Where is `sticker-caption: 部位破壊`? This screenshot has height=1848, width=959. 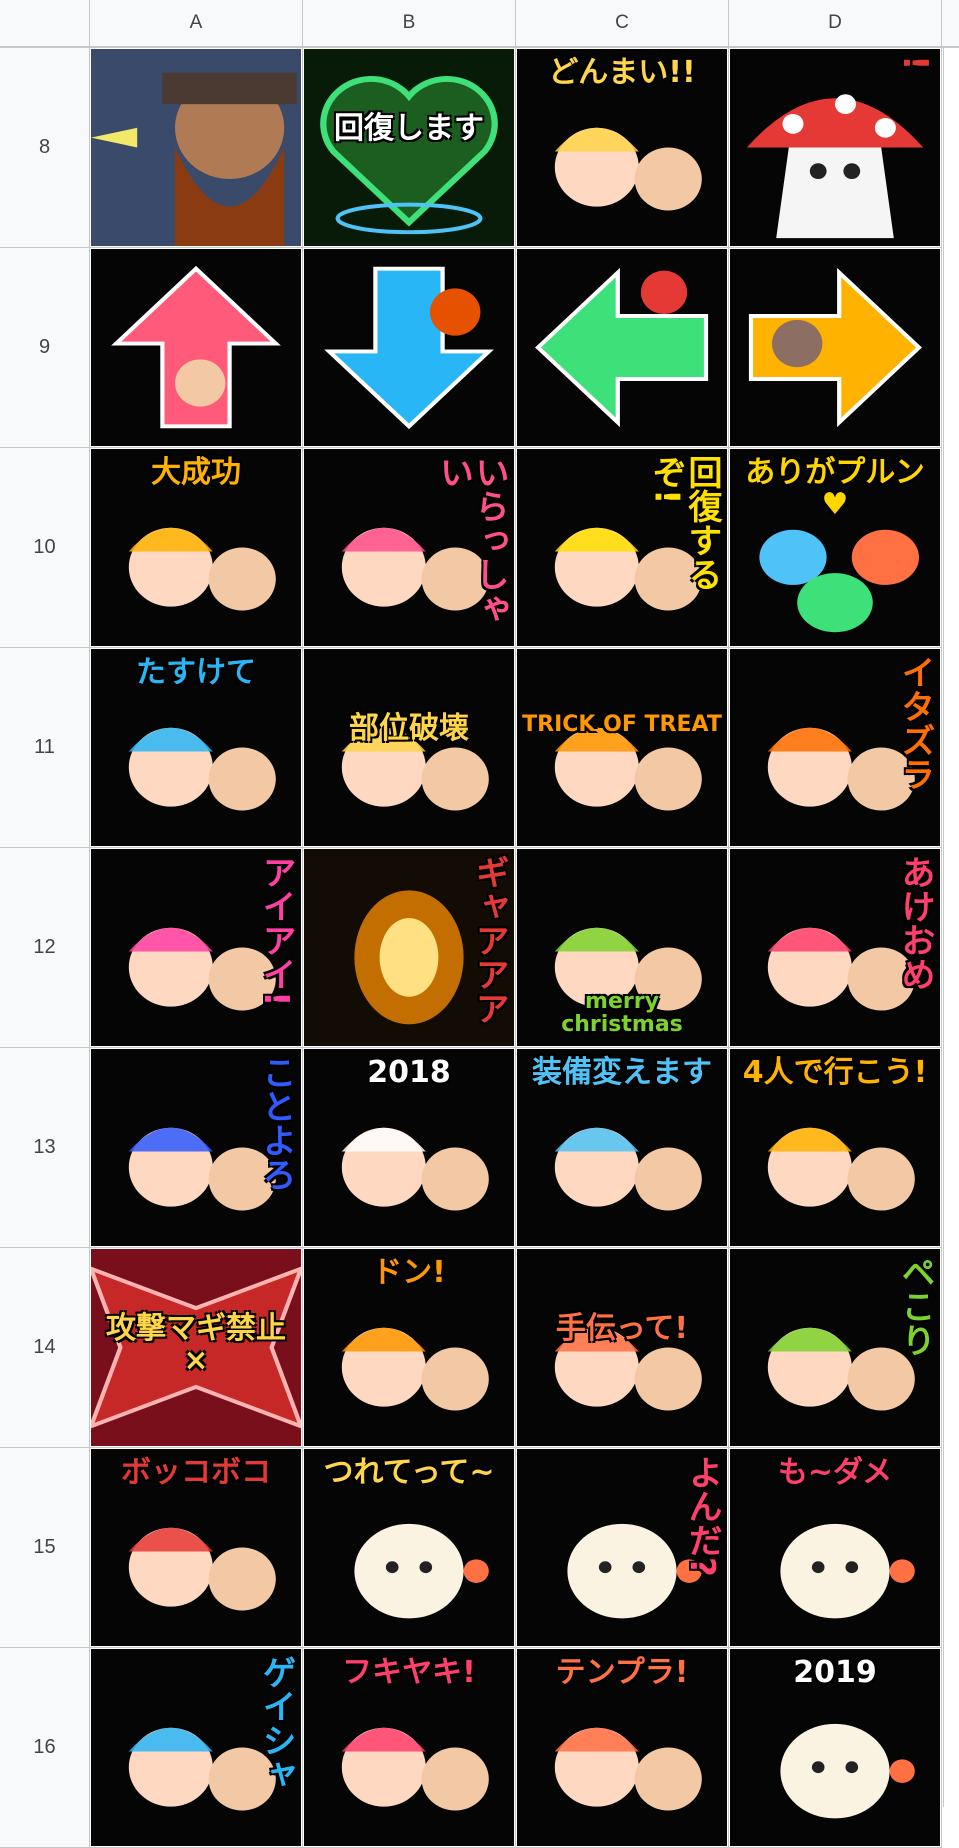 sticker-caption: 部位破壊 is located at coordinates (409, 728).